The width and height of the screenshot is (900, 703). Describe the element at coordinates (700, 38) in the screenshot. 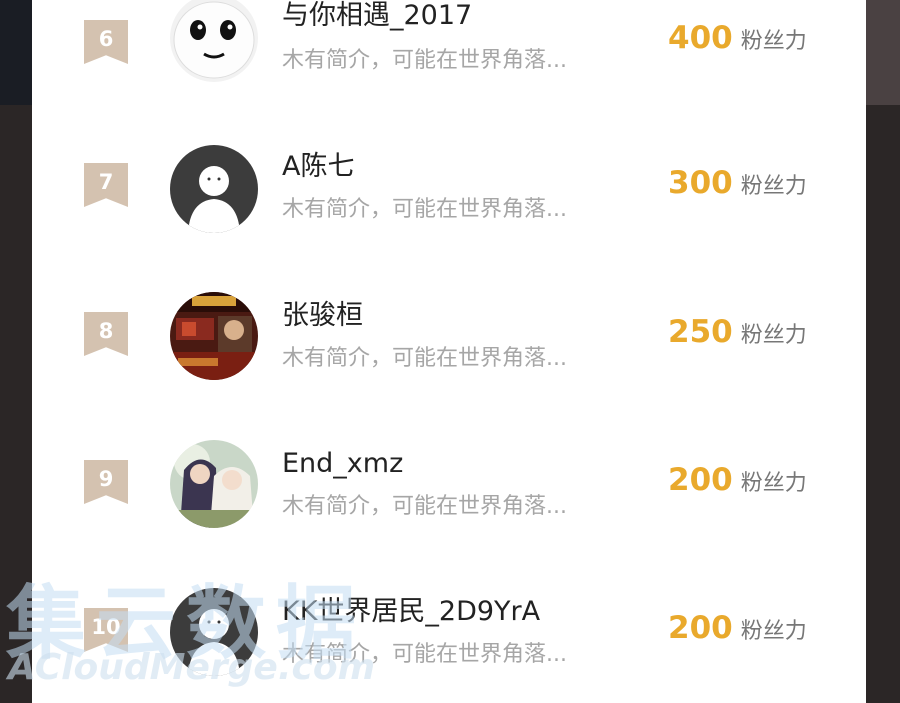

I see `score-value: 400` at that location.